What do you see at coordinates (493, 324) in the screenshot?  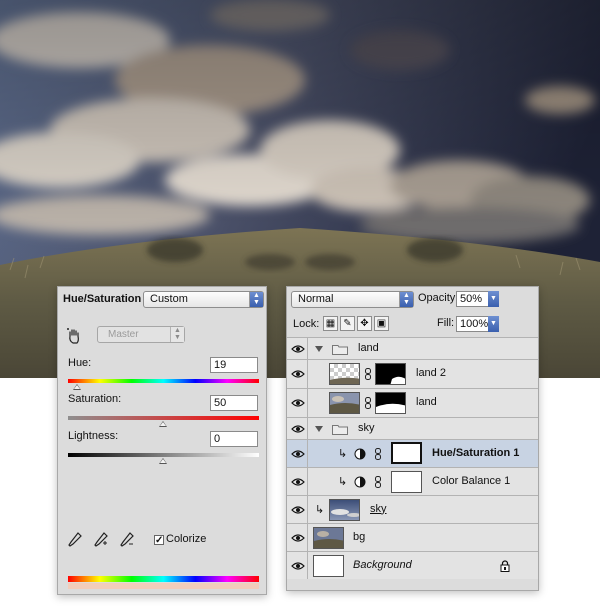 I see `fill-arrow-icon: ▼` at bounding box center [493, 324].